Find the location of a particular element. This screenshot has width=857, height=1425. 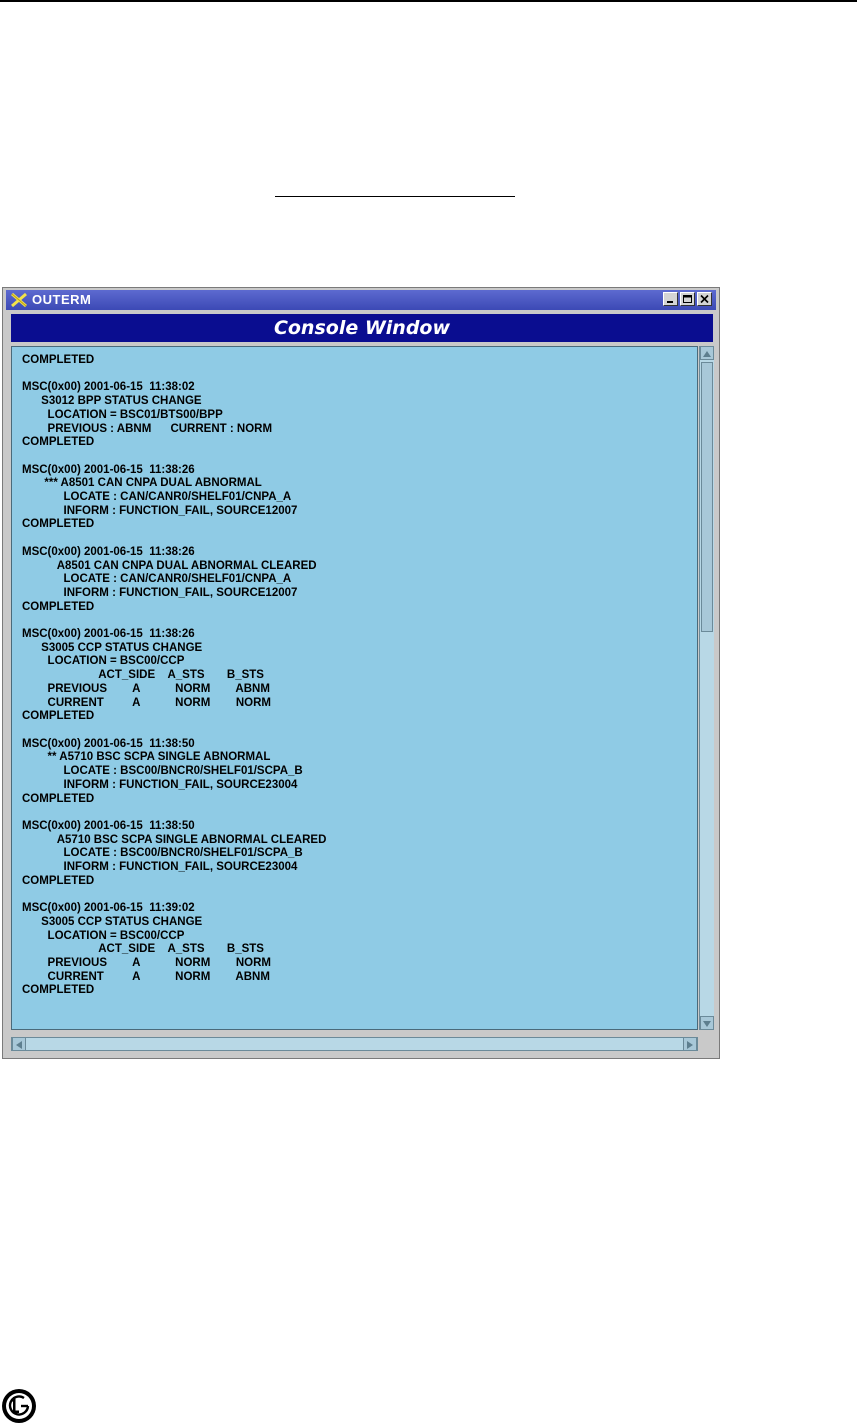

down-arrow-icon is located at coordinates (707, 1024).